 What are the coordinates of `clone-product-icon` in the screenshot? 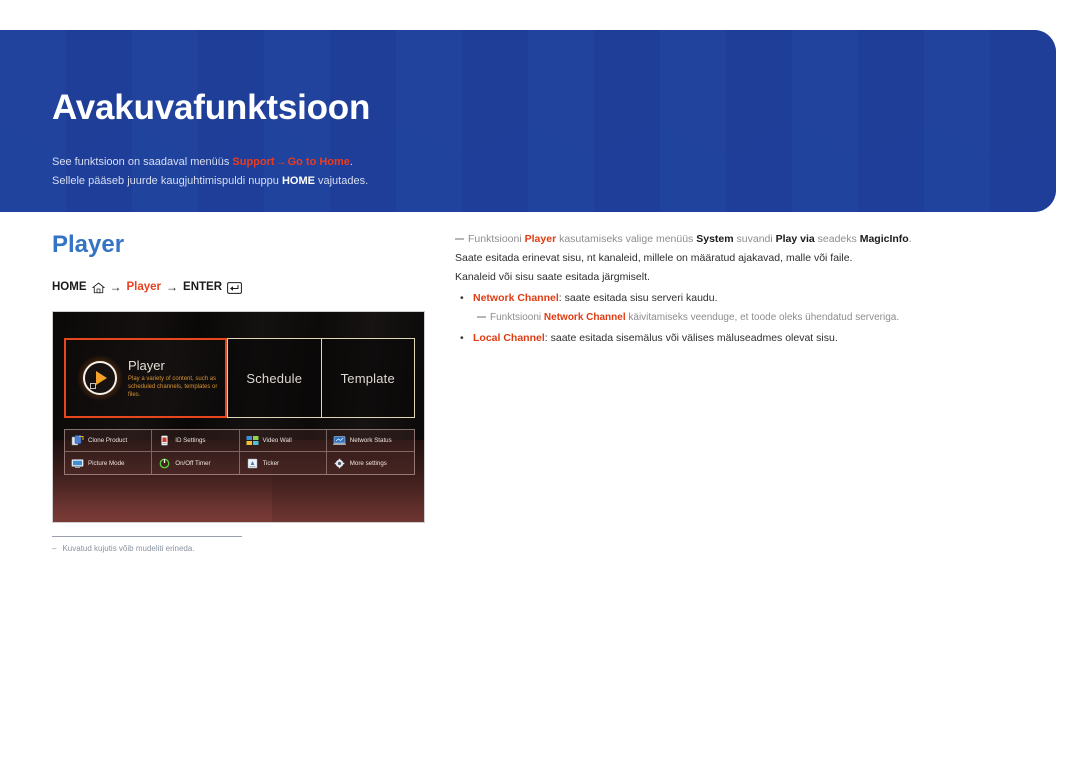 It's located at (77, 440).